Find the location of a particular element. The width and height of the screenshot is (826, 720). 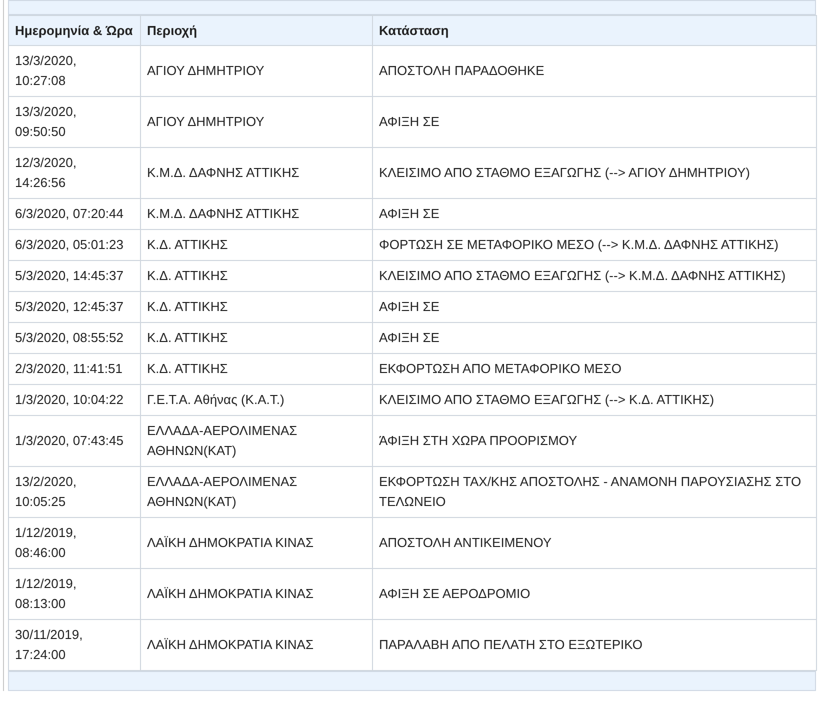

table-cell: ΕΚΦΟΡΤΩΣΗ ΑΠΟ ΜΕΤΑΦΟΡΙΚΟ ΜΕΣΟ is located at coordinates (594, 369).